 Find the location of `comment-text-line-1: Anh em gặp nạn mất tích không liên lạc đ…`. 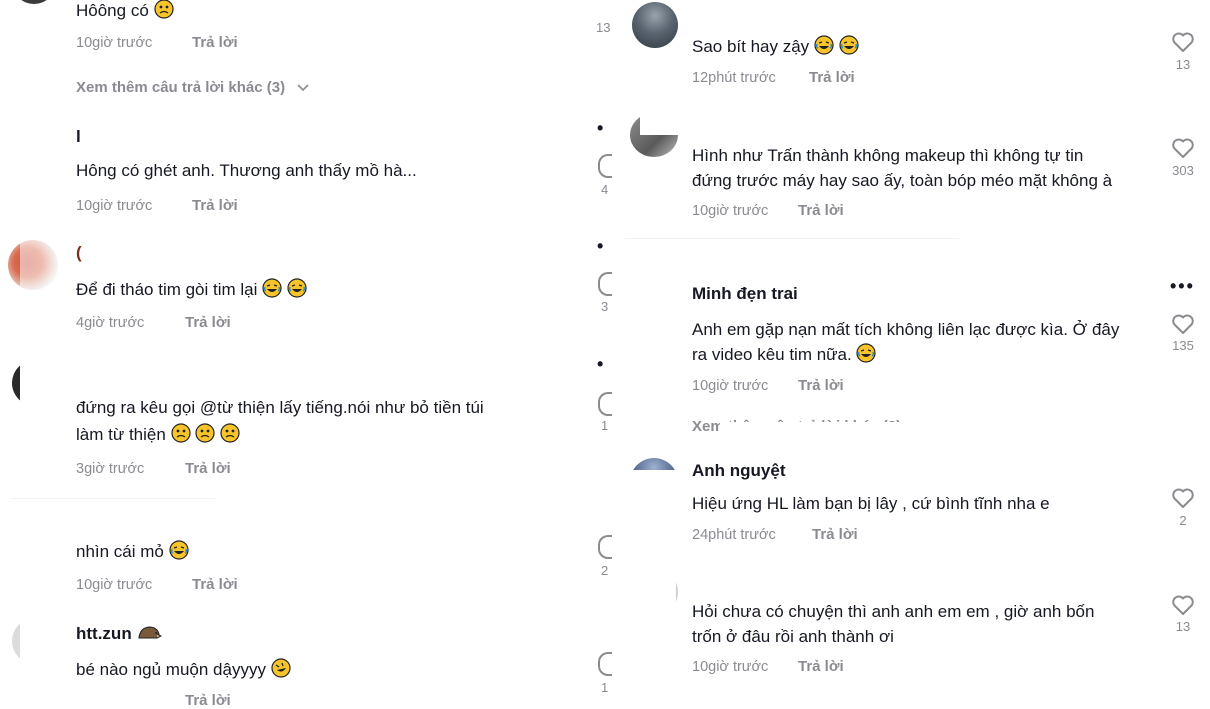

comment-text-line-1: Anh em gặp nạn mất tích không liên lạc đ… is located at coordinates (906, 329).